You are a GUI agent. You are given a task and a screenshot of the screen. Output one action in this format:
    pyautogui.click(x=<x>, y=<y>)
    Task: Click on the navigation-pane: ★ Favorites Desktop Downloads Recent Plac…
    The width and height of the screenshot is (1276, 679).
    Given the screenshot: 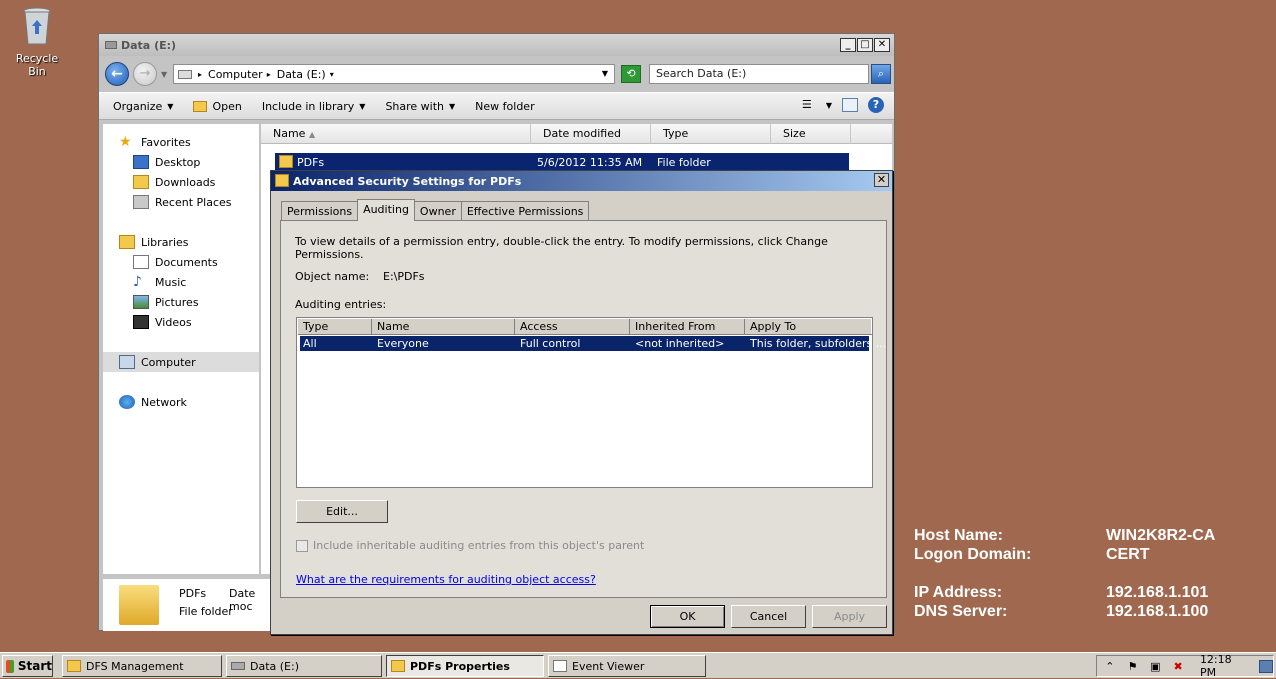 What is the action you would take?
    pyautogui.click(x=181, y=349)
    